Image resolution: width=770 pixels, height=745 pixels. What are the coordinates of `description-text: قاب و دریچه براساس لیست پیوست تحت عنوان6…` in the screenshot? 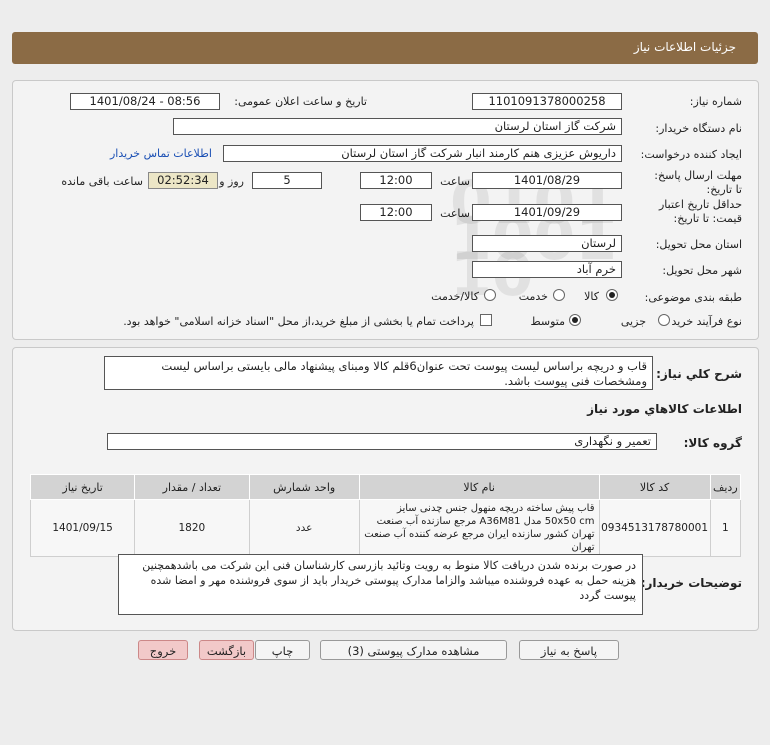 It's located at (378, 373).